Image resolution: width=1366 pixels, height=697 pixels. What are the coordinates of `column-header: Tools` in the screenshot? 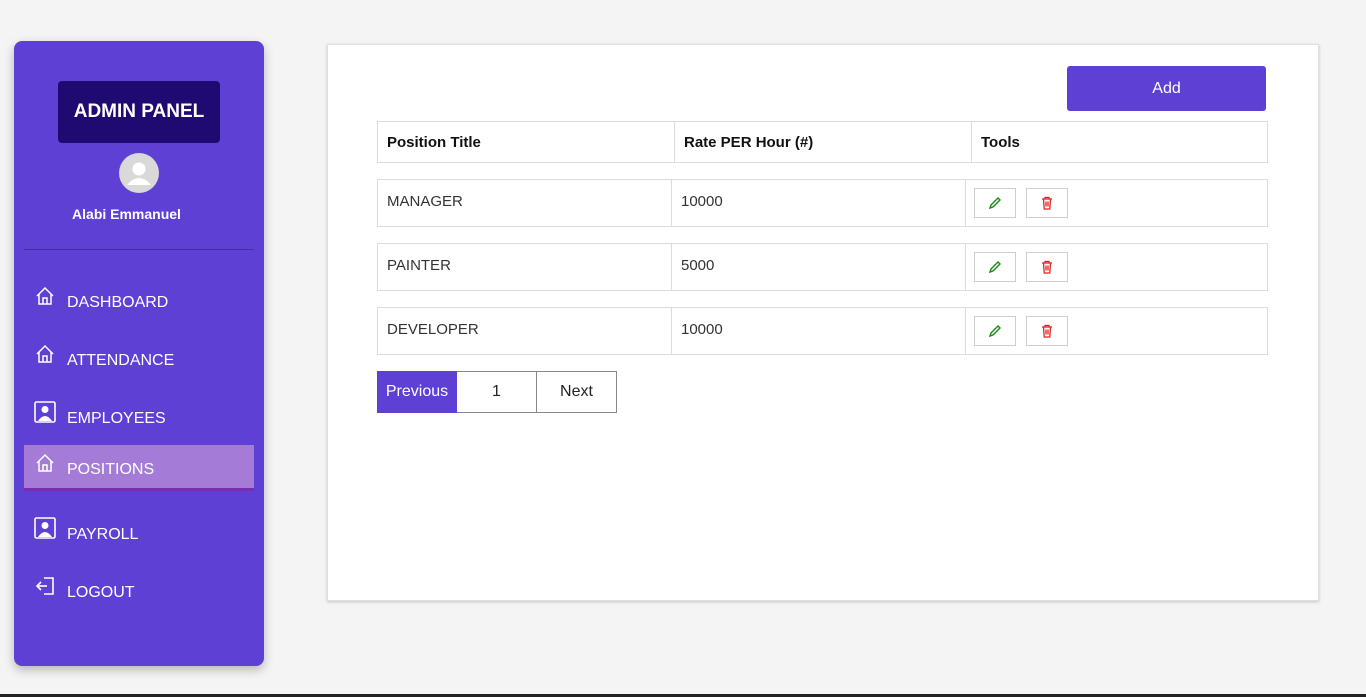 It's located at (1000, 142).